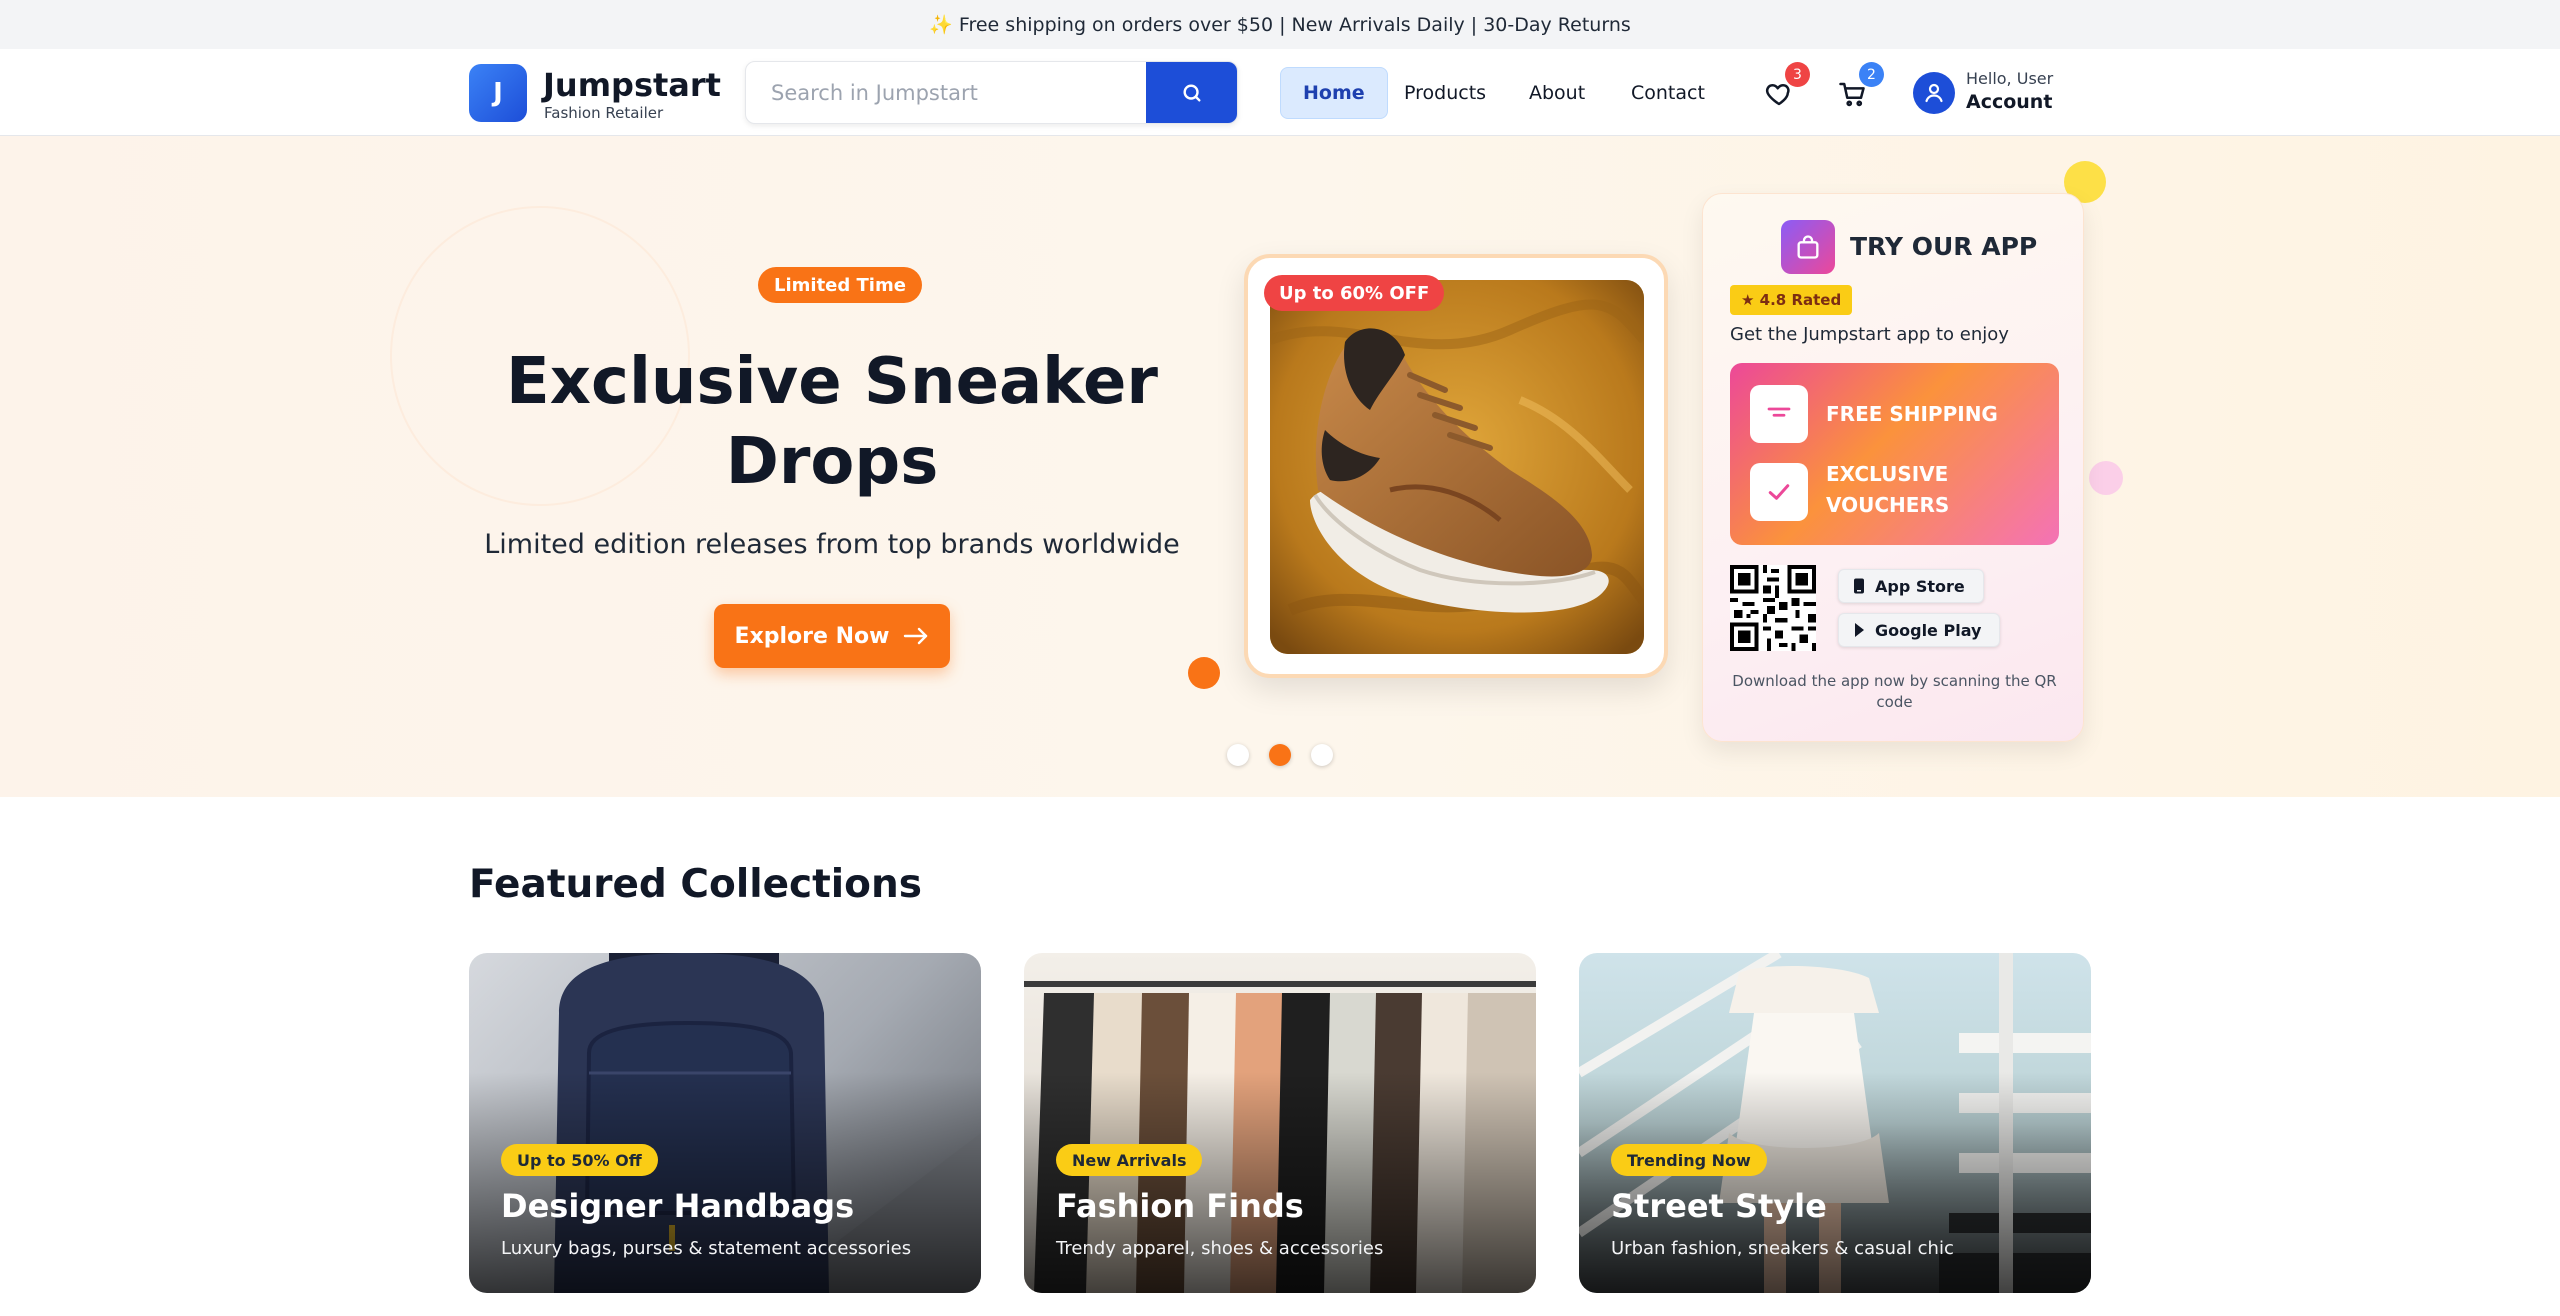 Image resolution: width=2560 pixels, height=1316 pixels. Describe the element at coordinates (2106, 478) in the screenshot. I see `hero-decor-dot-pink` at that location.